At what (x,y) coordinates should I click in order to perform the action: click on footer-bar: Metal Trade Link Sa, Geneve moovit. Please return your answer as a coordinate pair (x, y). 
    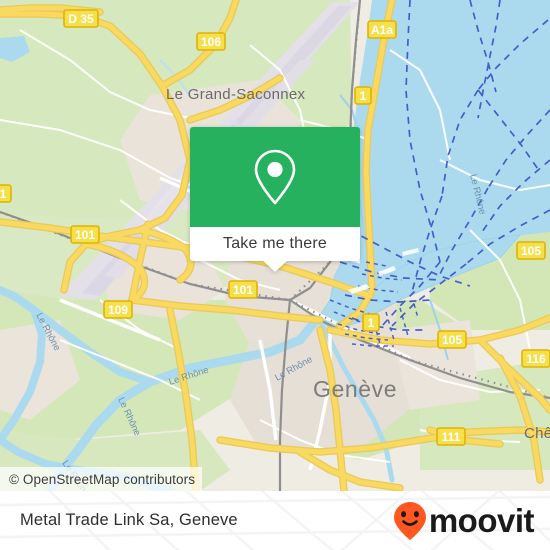
    Looking at the image, I should click on (275, 520).